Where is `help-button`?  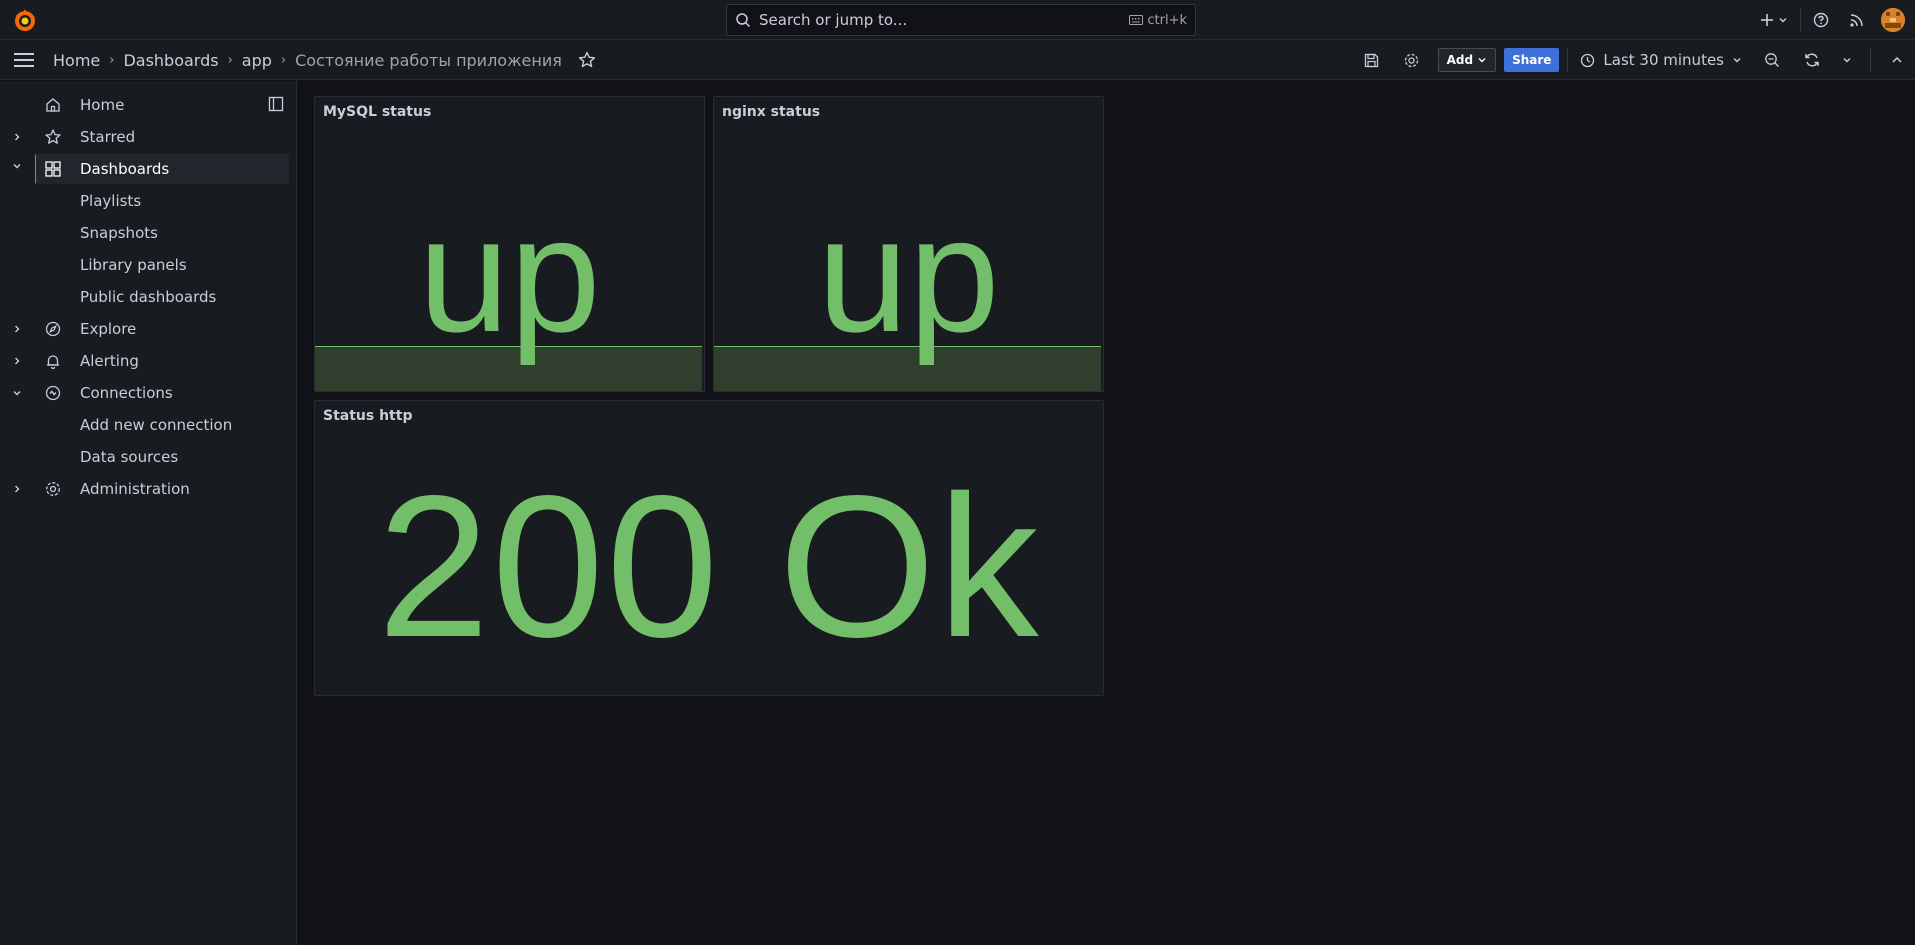 help-button is located at coordinates (1821, 20).